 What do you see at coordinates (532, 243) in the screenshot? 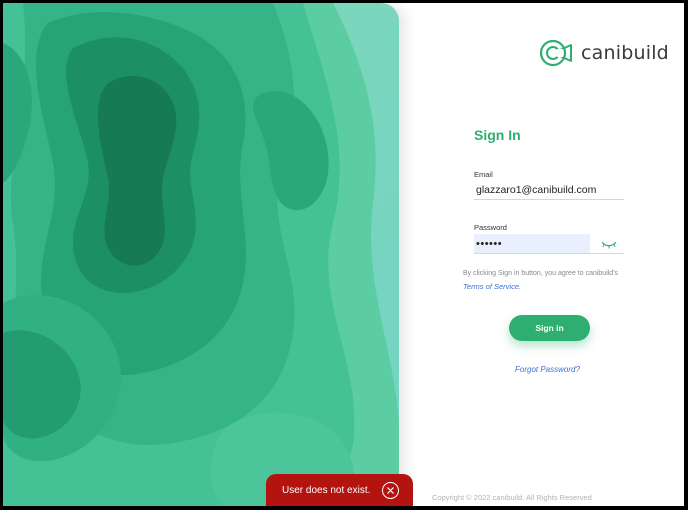
I see `password-field` at bounding box center [532, 243].